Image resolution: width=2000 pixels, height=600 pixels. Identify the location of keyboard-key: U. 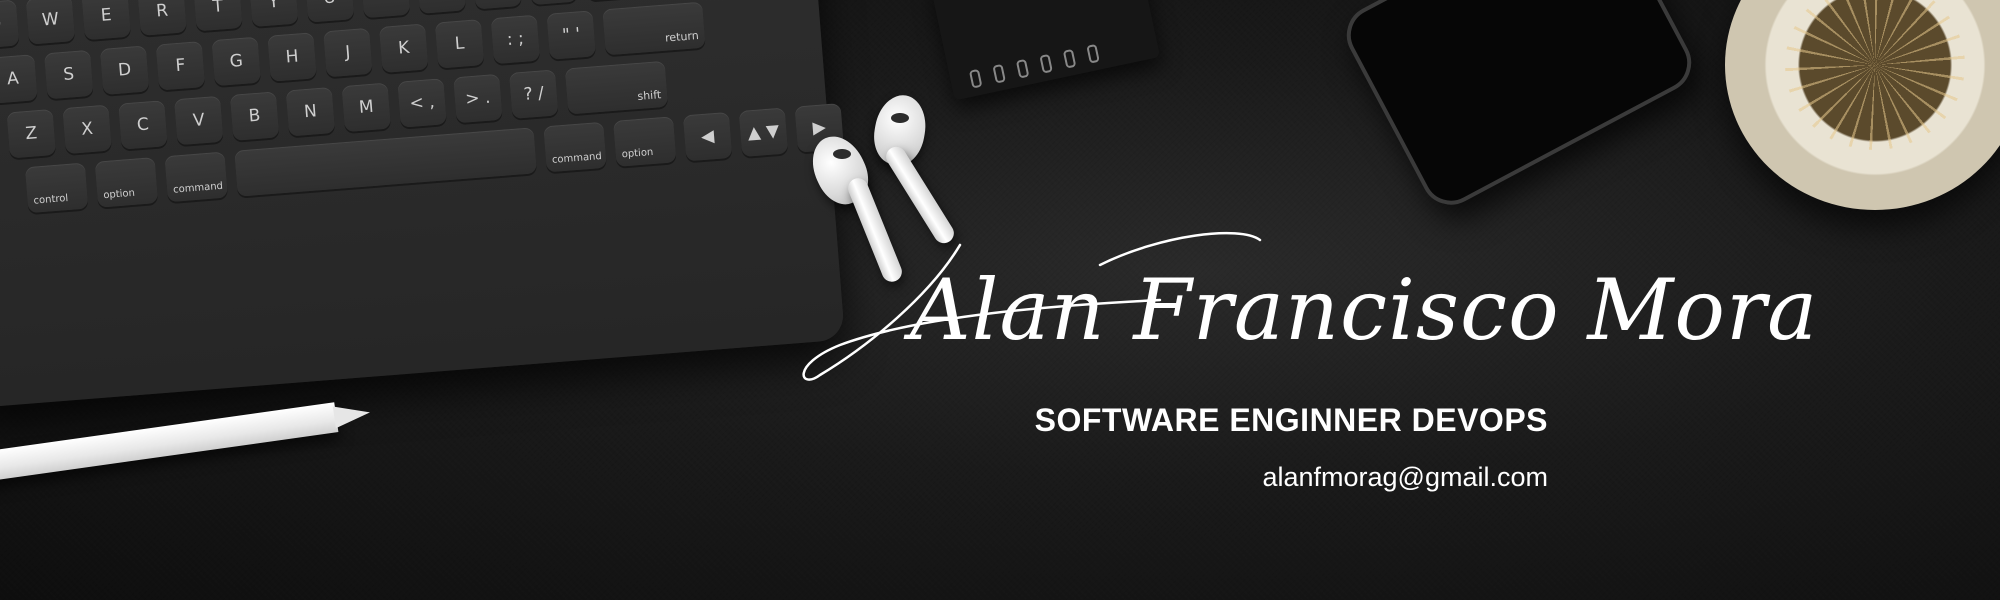
(329, 11).